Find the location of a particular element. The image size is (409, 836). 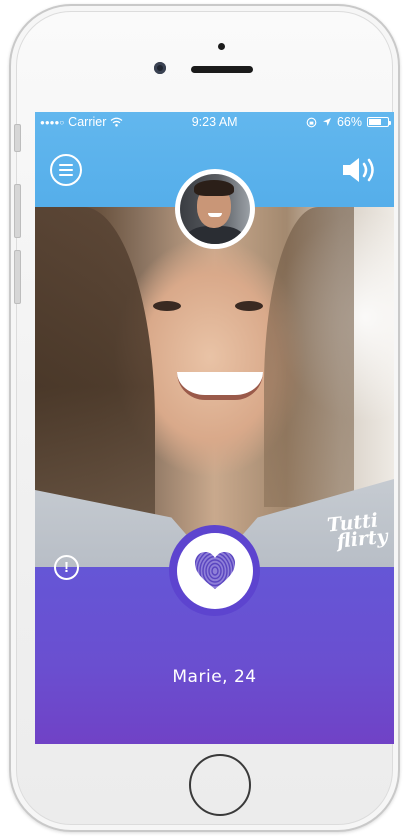

front-camera is located at coordinates (160, 68).